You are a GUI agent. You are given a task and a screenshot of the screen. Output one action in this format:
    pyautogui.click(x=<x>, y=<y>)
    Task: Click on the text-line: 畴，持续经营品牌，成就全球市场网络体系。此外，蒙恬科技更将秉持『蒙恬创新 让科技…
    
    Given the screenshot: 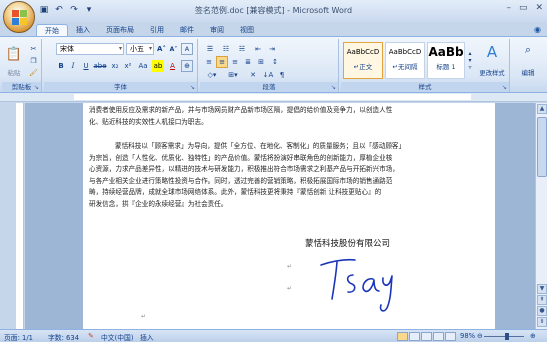 What is the action you would take?
    pyautogui.click(x=235, y=192)
    